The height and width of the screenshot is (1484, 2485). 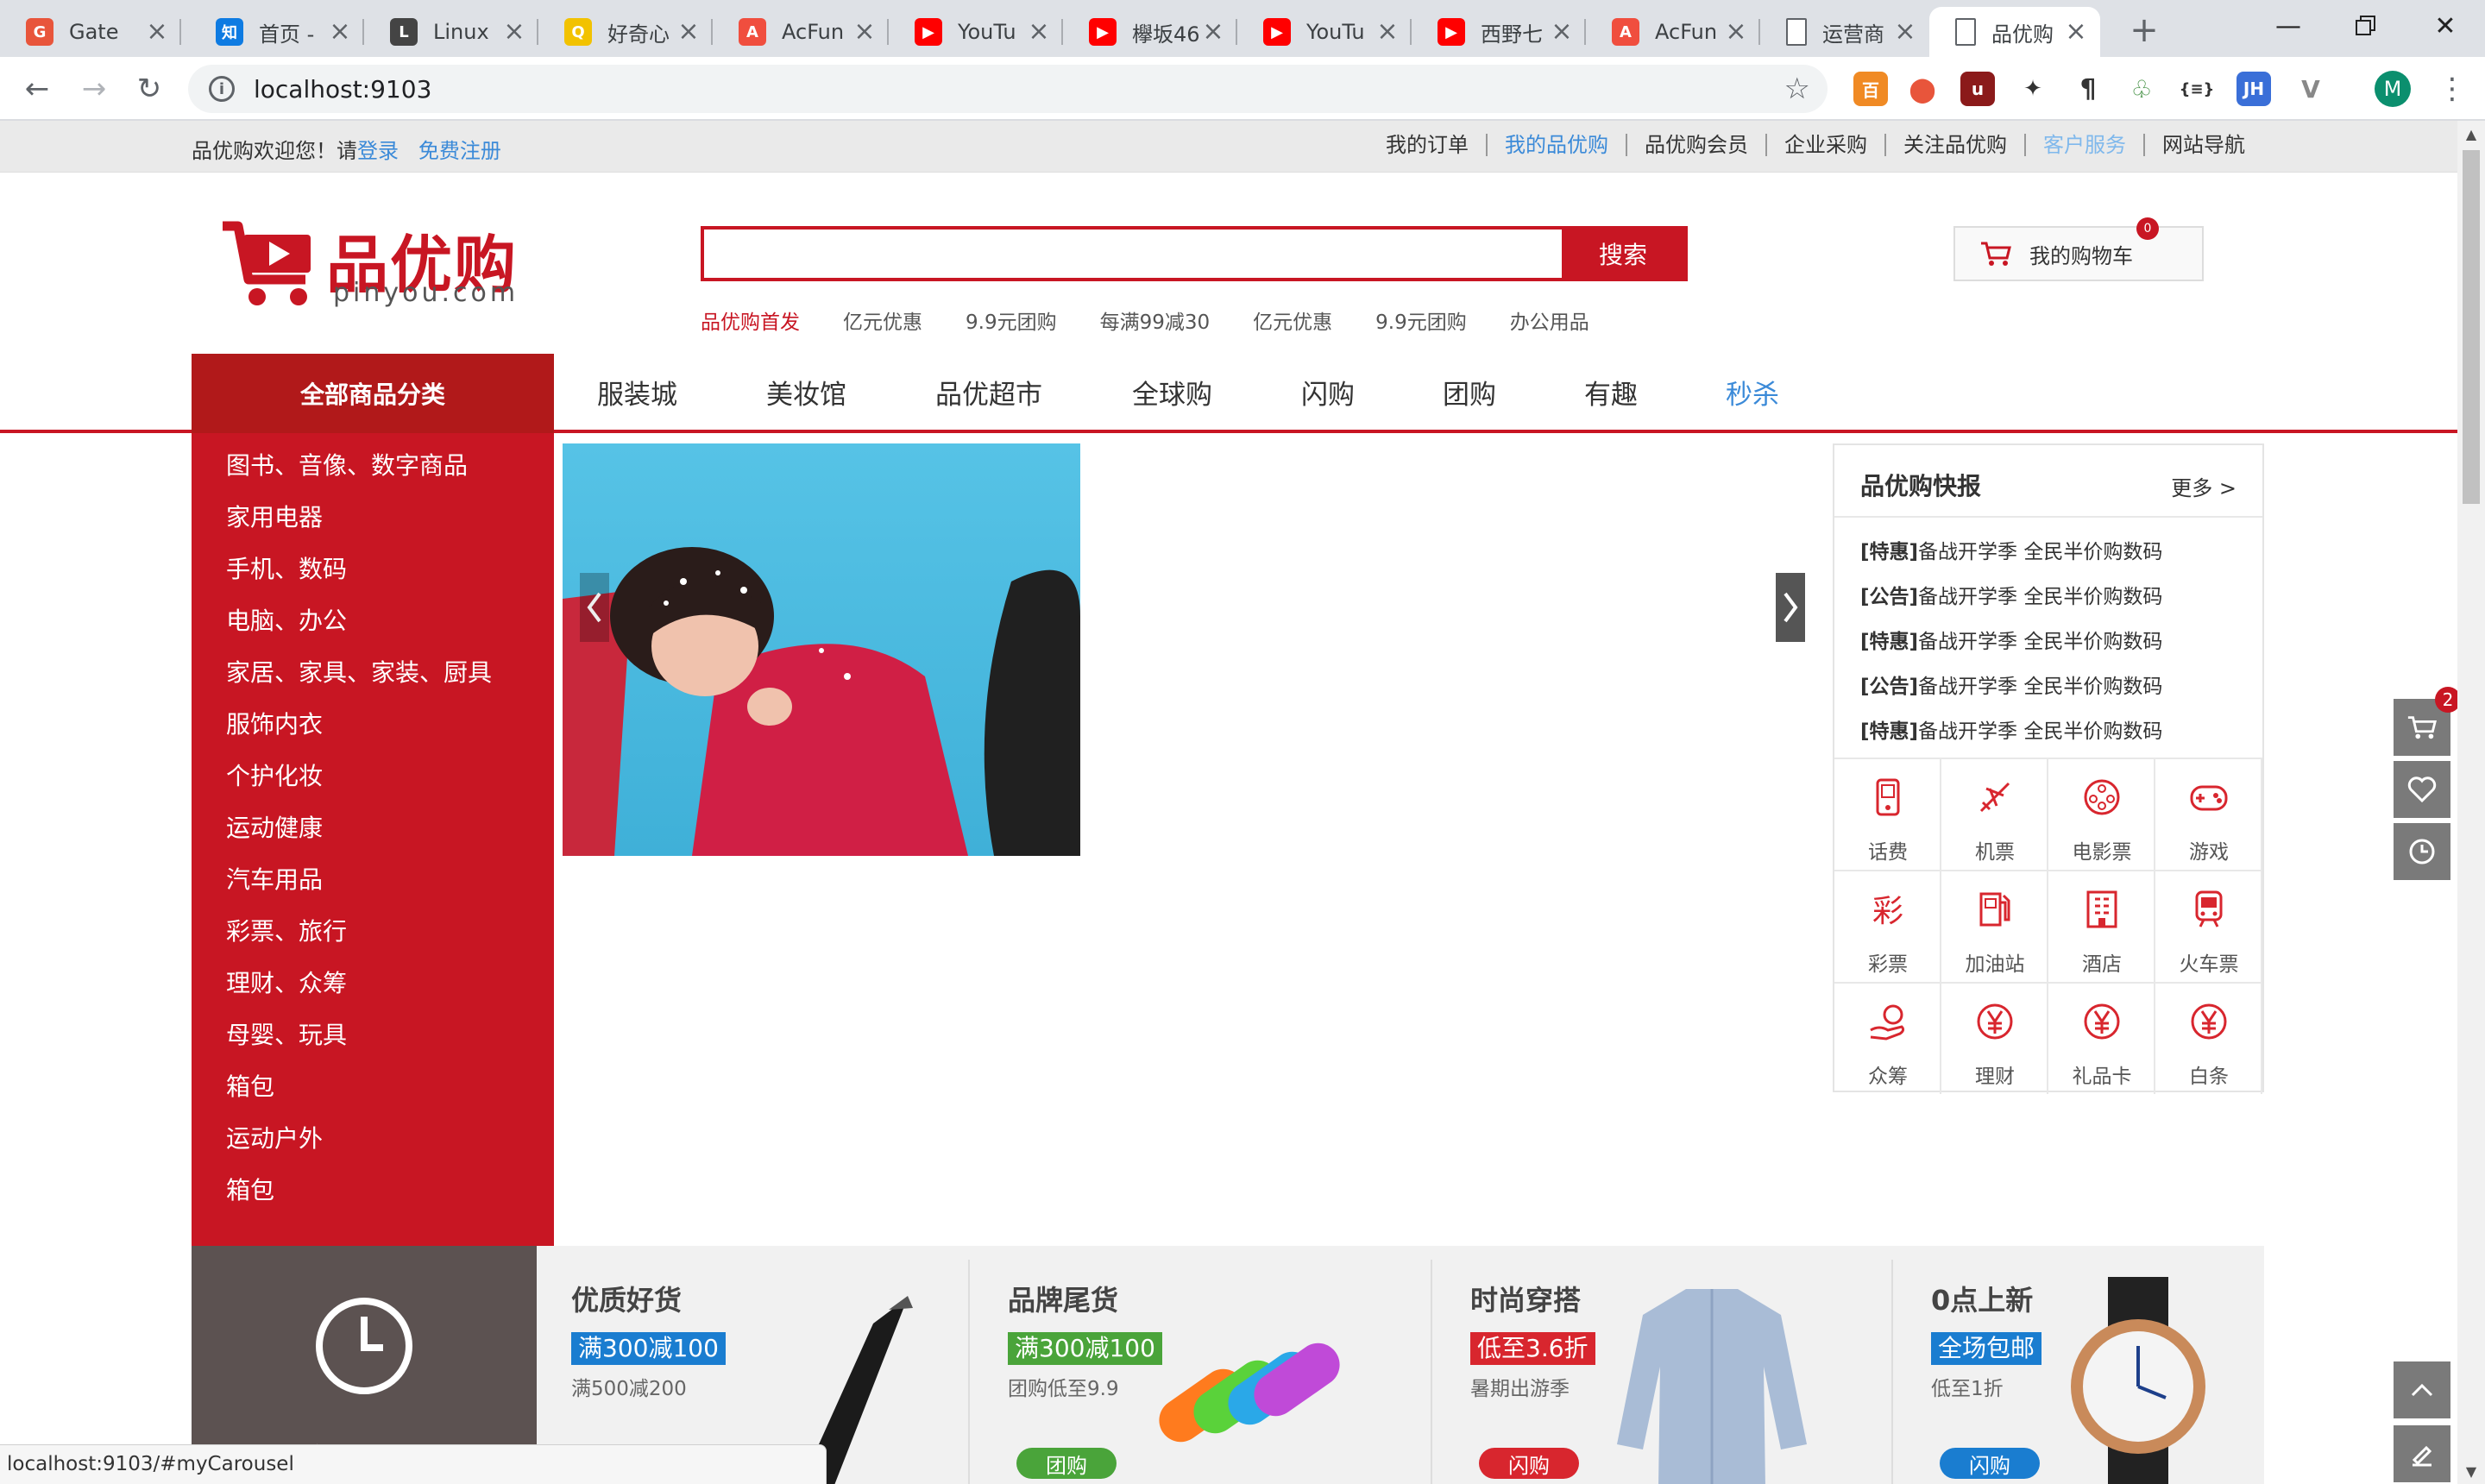 I want to click on service-crowdfunding: 众筹, so click(x=1888, y=1038).